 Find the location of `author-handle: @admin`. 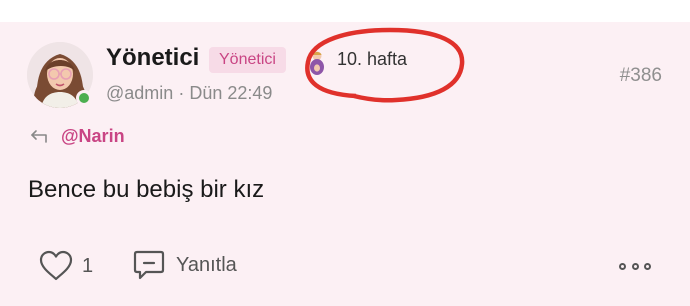

author-handle: @admin is located at coordinates (139, 93).